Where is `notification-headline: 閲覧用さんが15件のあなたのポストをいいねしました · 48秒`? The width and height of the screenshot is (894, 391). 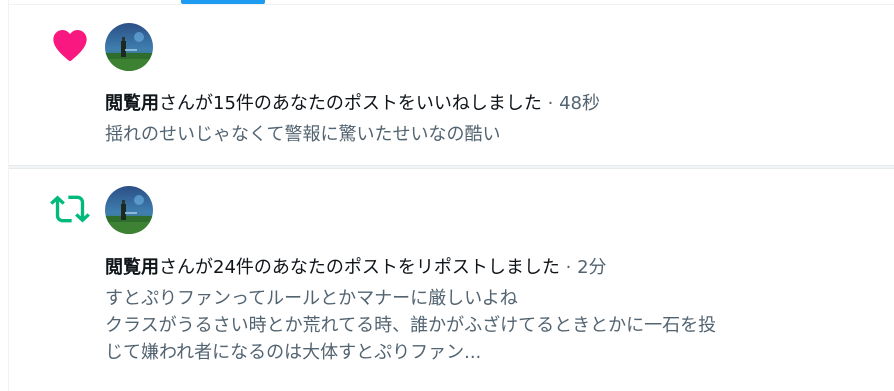 notification-headline: 閲覧用さんが15件のあなたのポストをいいねしました · 48秒 is located at coordinates (352, 104).